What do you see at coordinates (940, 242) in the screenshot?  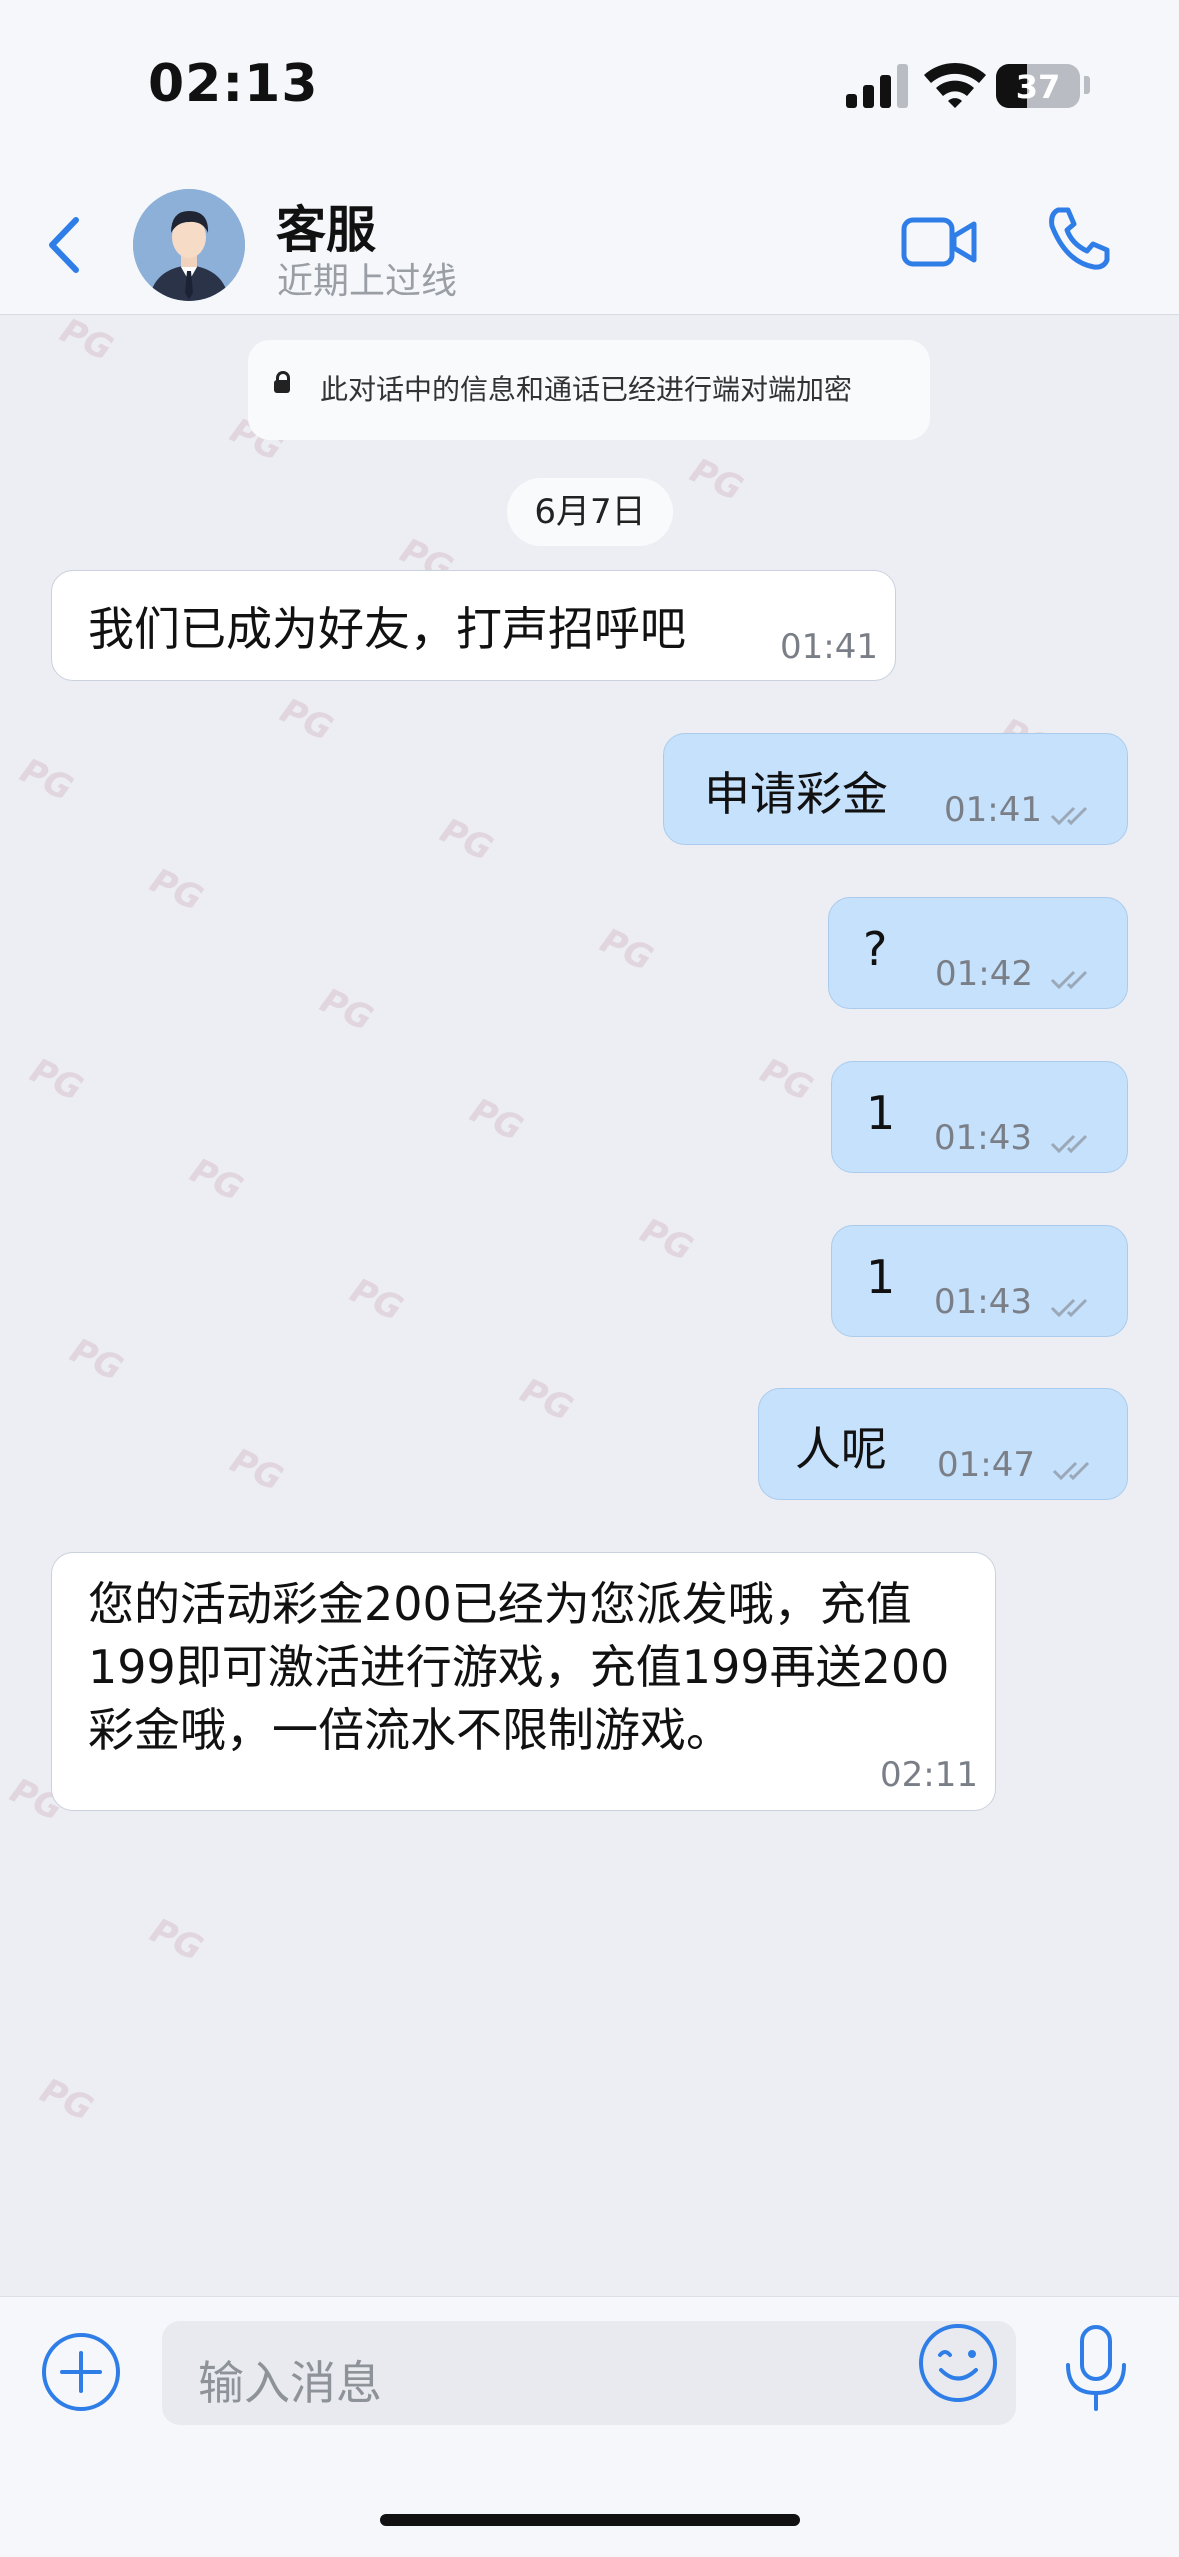 I see `video-call-icon` at bounding box center [940, 242].